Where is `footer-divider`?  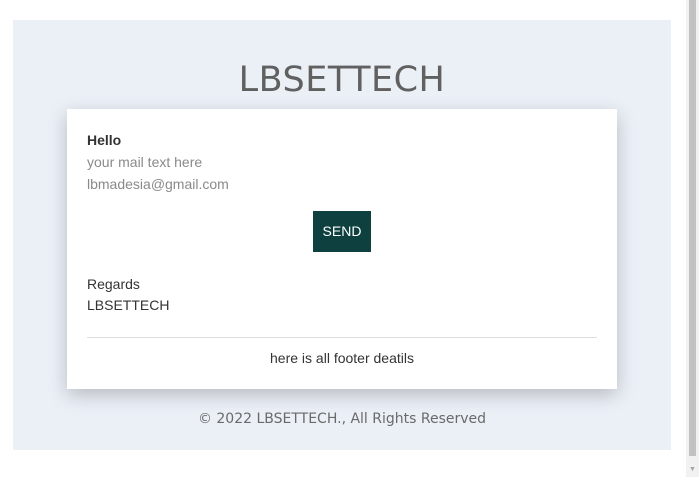
footer-divider is located at coordinates (342, 337).